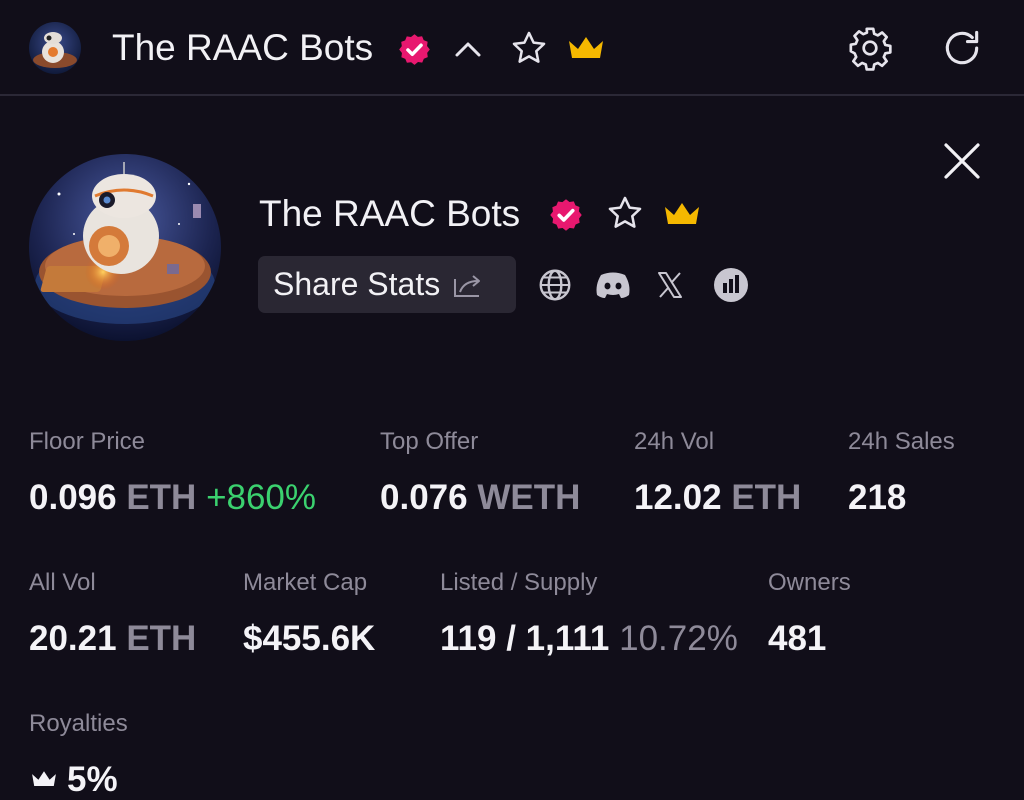  I want to click on globe-icon, so click(555, 285).